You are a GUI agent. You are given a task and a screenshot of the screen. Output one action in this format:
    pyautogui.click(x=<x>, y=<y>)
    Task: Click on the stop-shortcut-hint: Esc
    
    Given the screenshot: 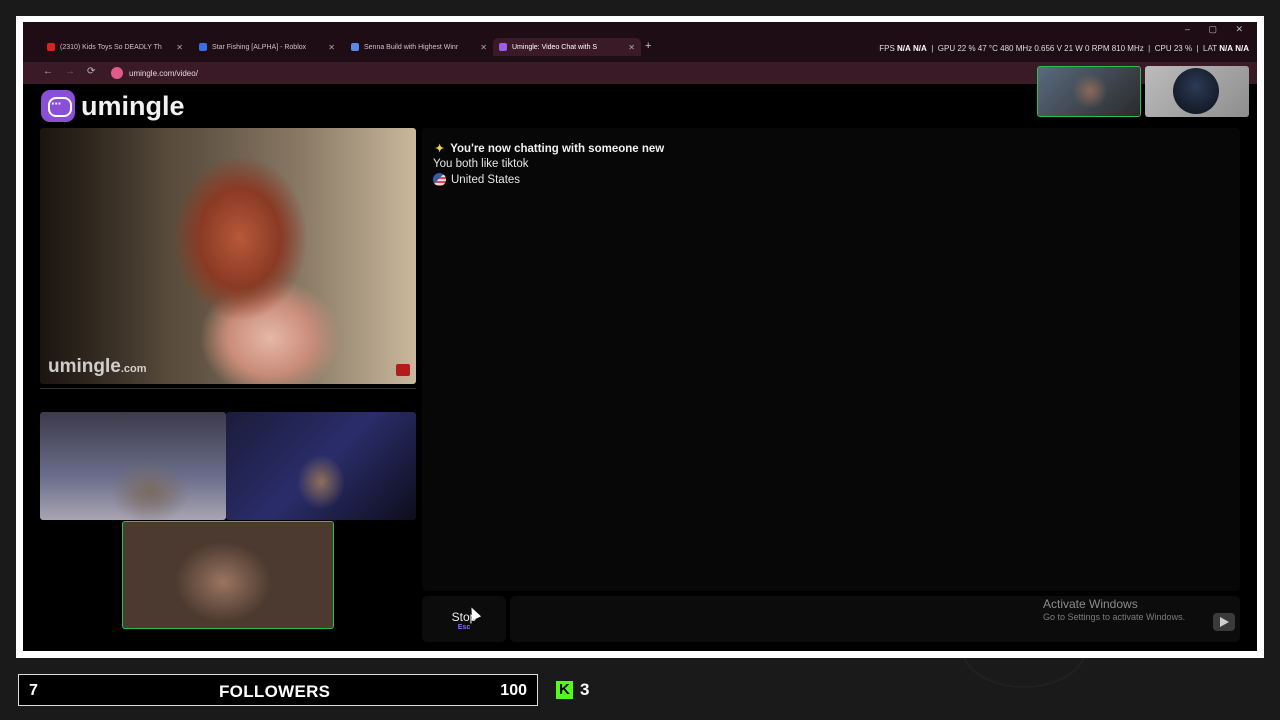 What is the action you would take?
    pyautogui.click(x=464, y=627)
    